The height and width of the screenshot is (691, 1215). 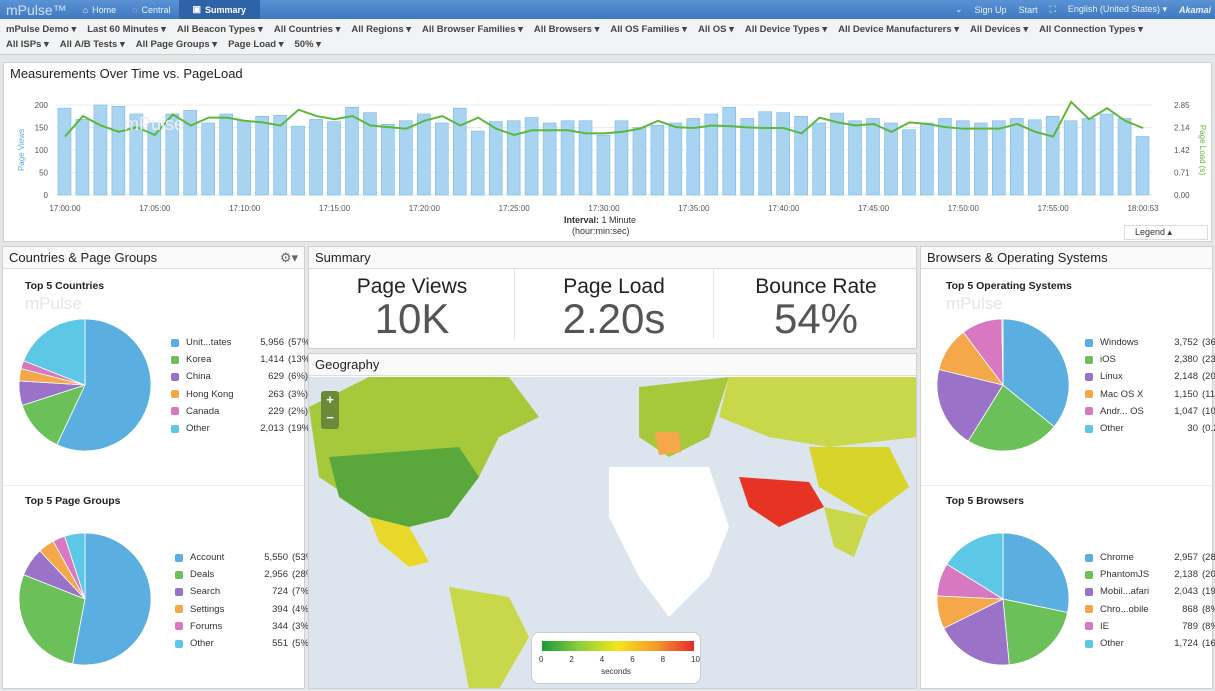 What do you see at coordinates (242, 428) in the screenshot?
I see `legend-item: Other 2,013 (19%)` at bounding box center [242, 428].